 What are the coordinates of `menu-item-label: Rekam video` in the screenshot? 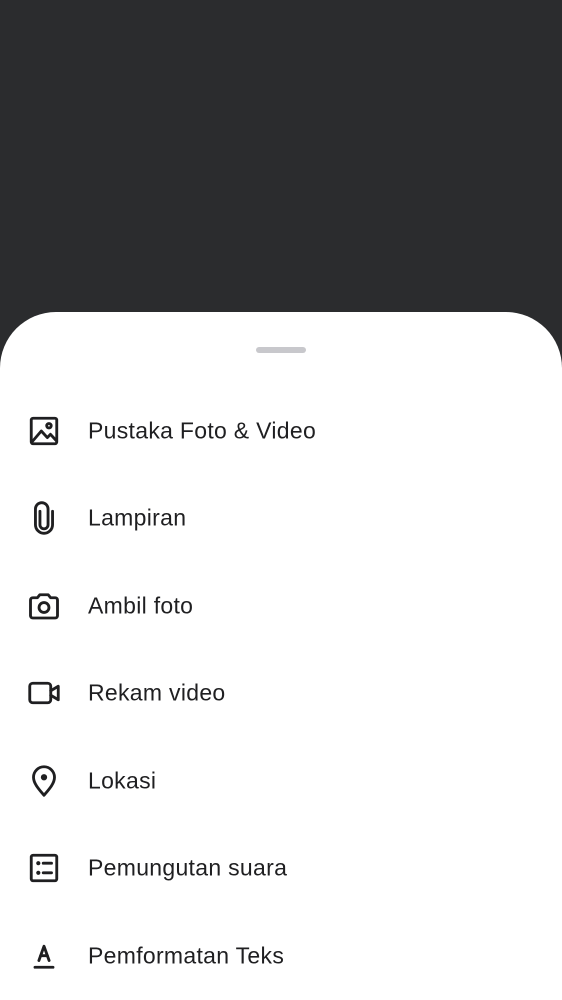 It's located at (157, 692).